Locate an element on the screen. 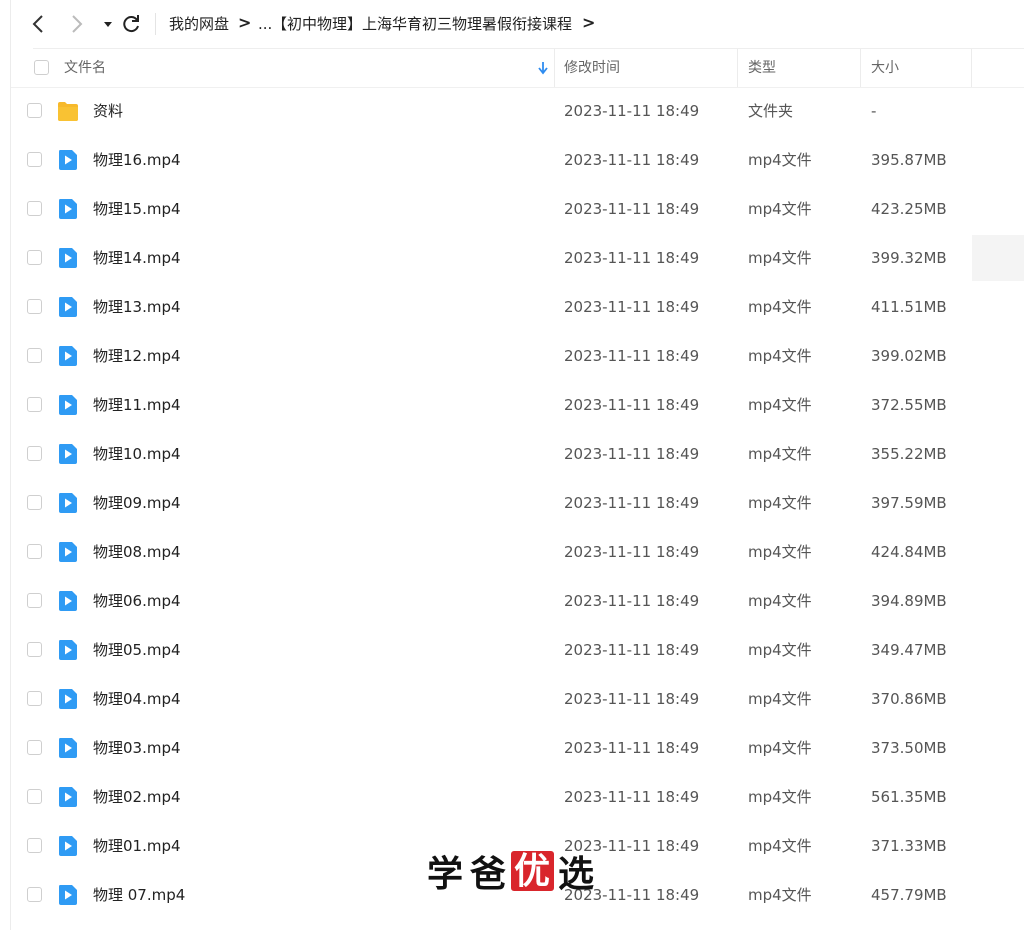  breadcrumb-root: 我的网盘 is located at coordinates (199, 24).